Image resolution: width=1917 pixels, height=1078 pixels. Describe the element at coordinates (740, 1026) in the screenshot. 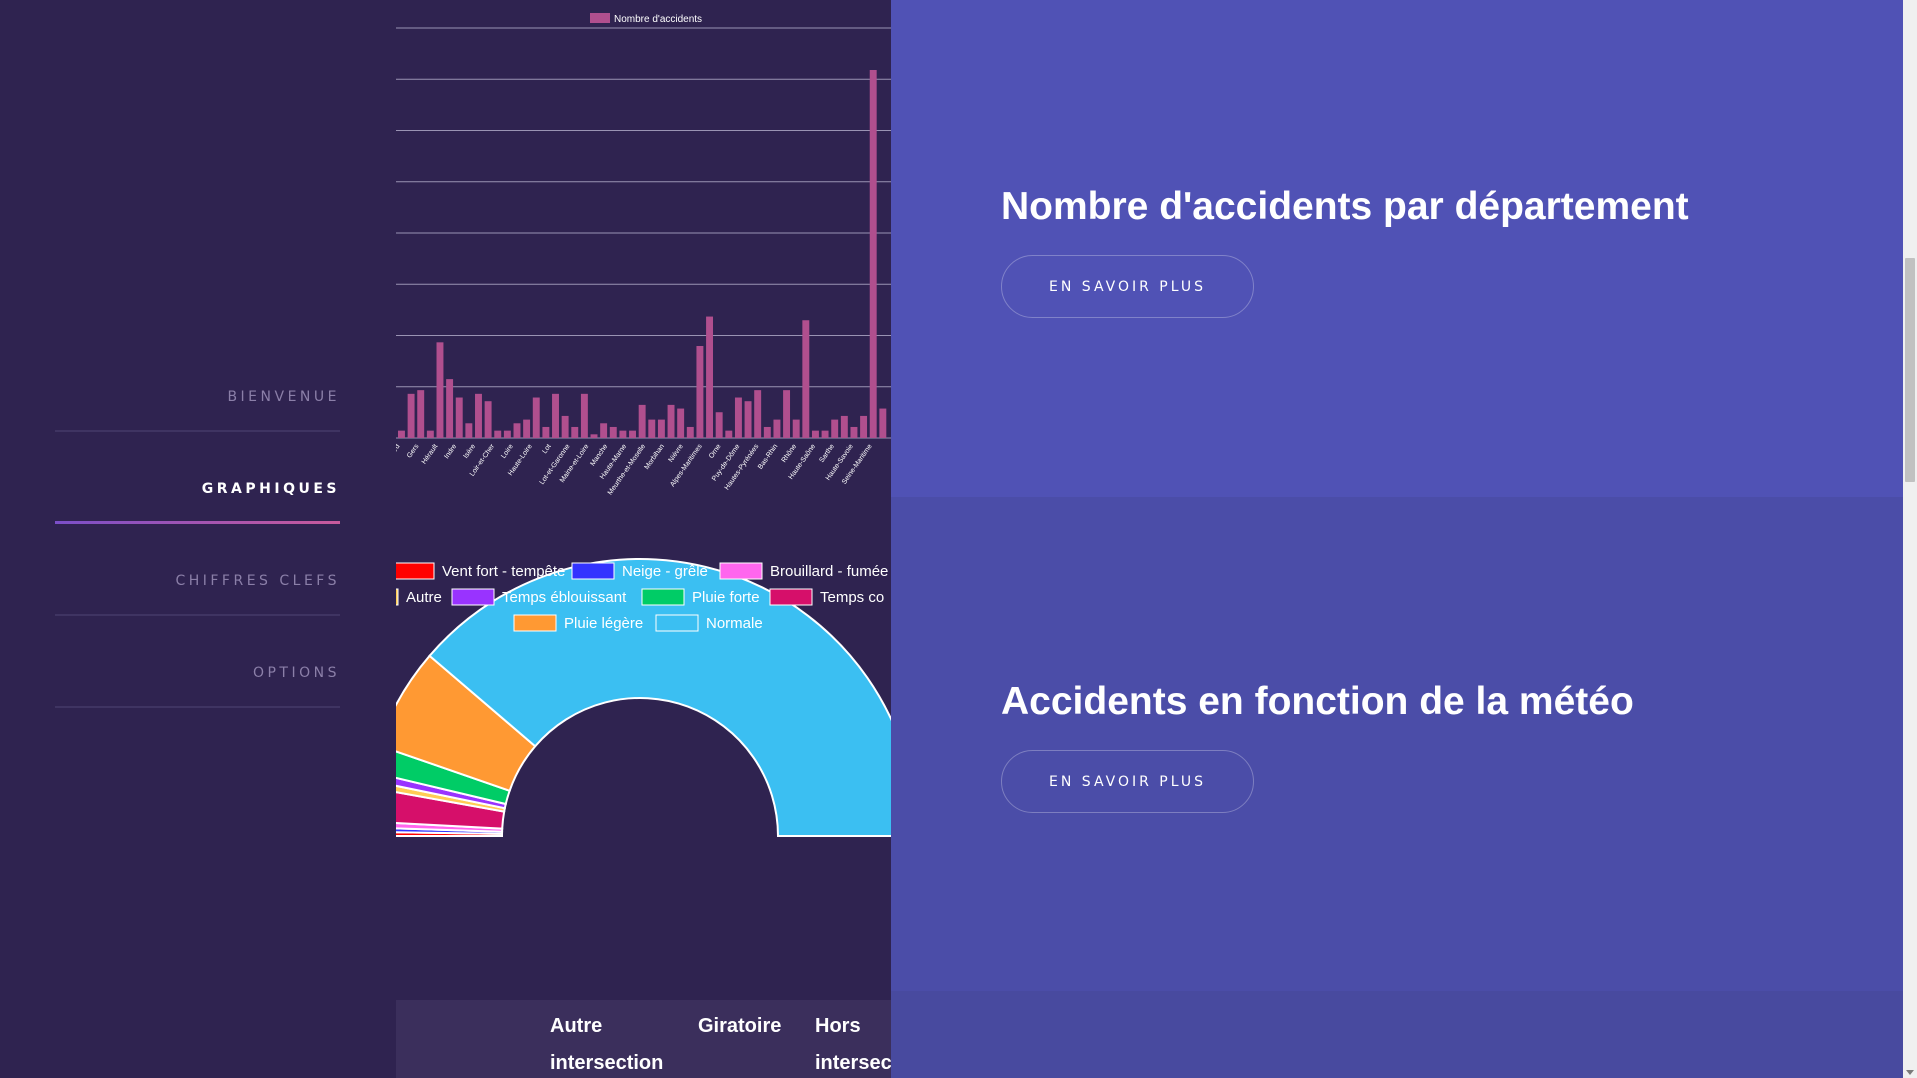

I see `table-header-giratoire: Giratoire` at that location.